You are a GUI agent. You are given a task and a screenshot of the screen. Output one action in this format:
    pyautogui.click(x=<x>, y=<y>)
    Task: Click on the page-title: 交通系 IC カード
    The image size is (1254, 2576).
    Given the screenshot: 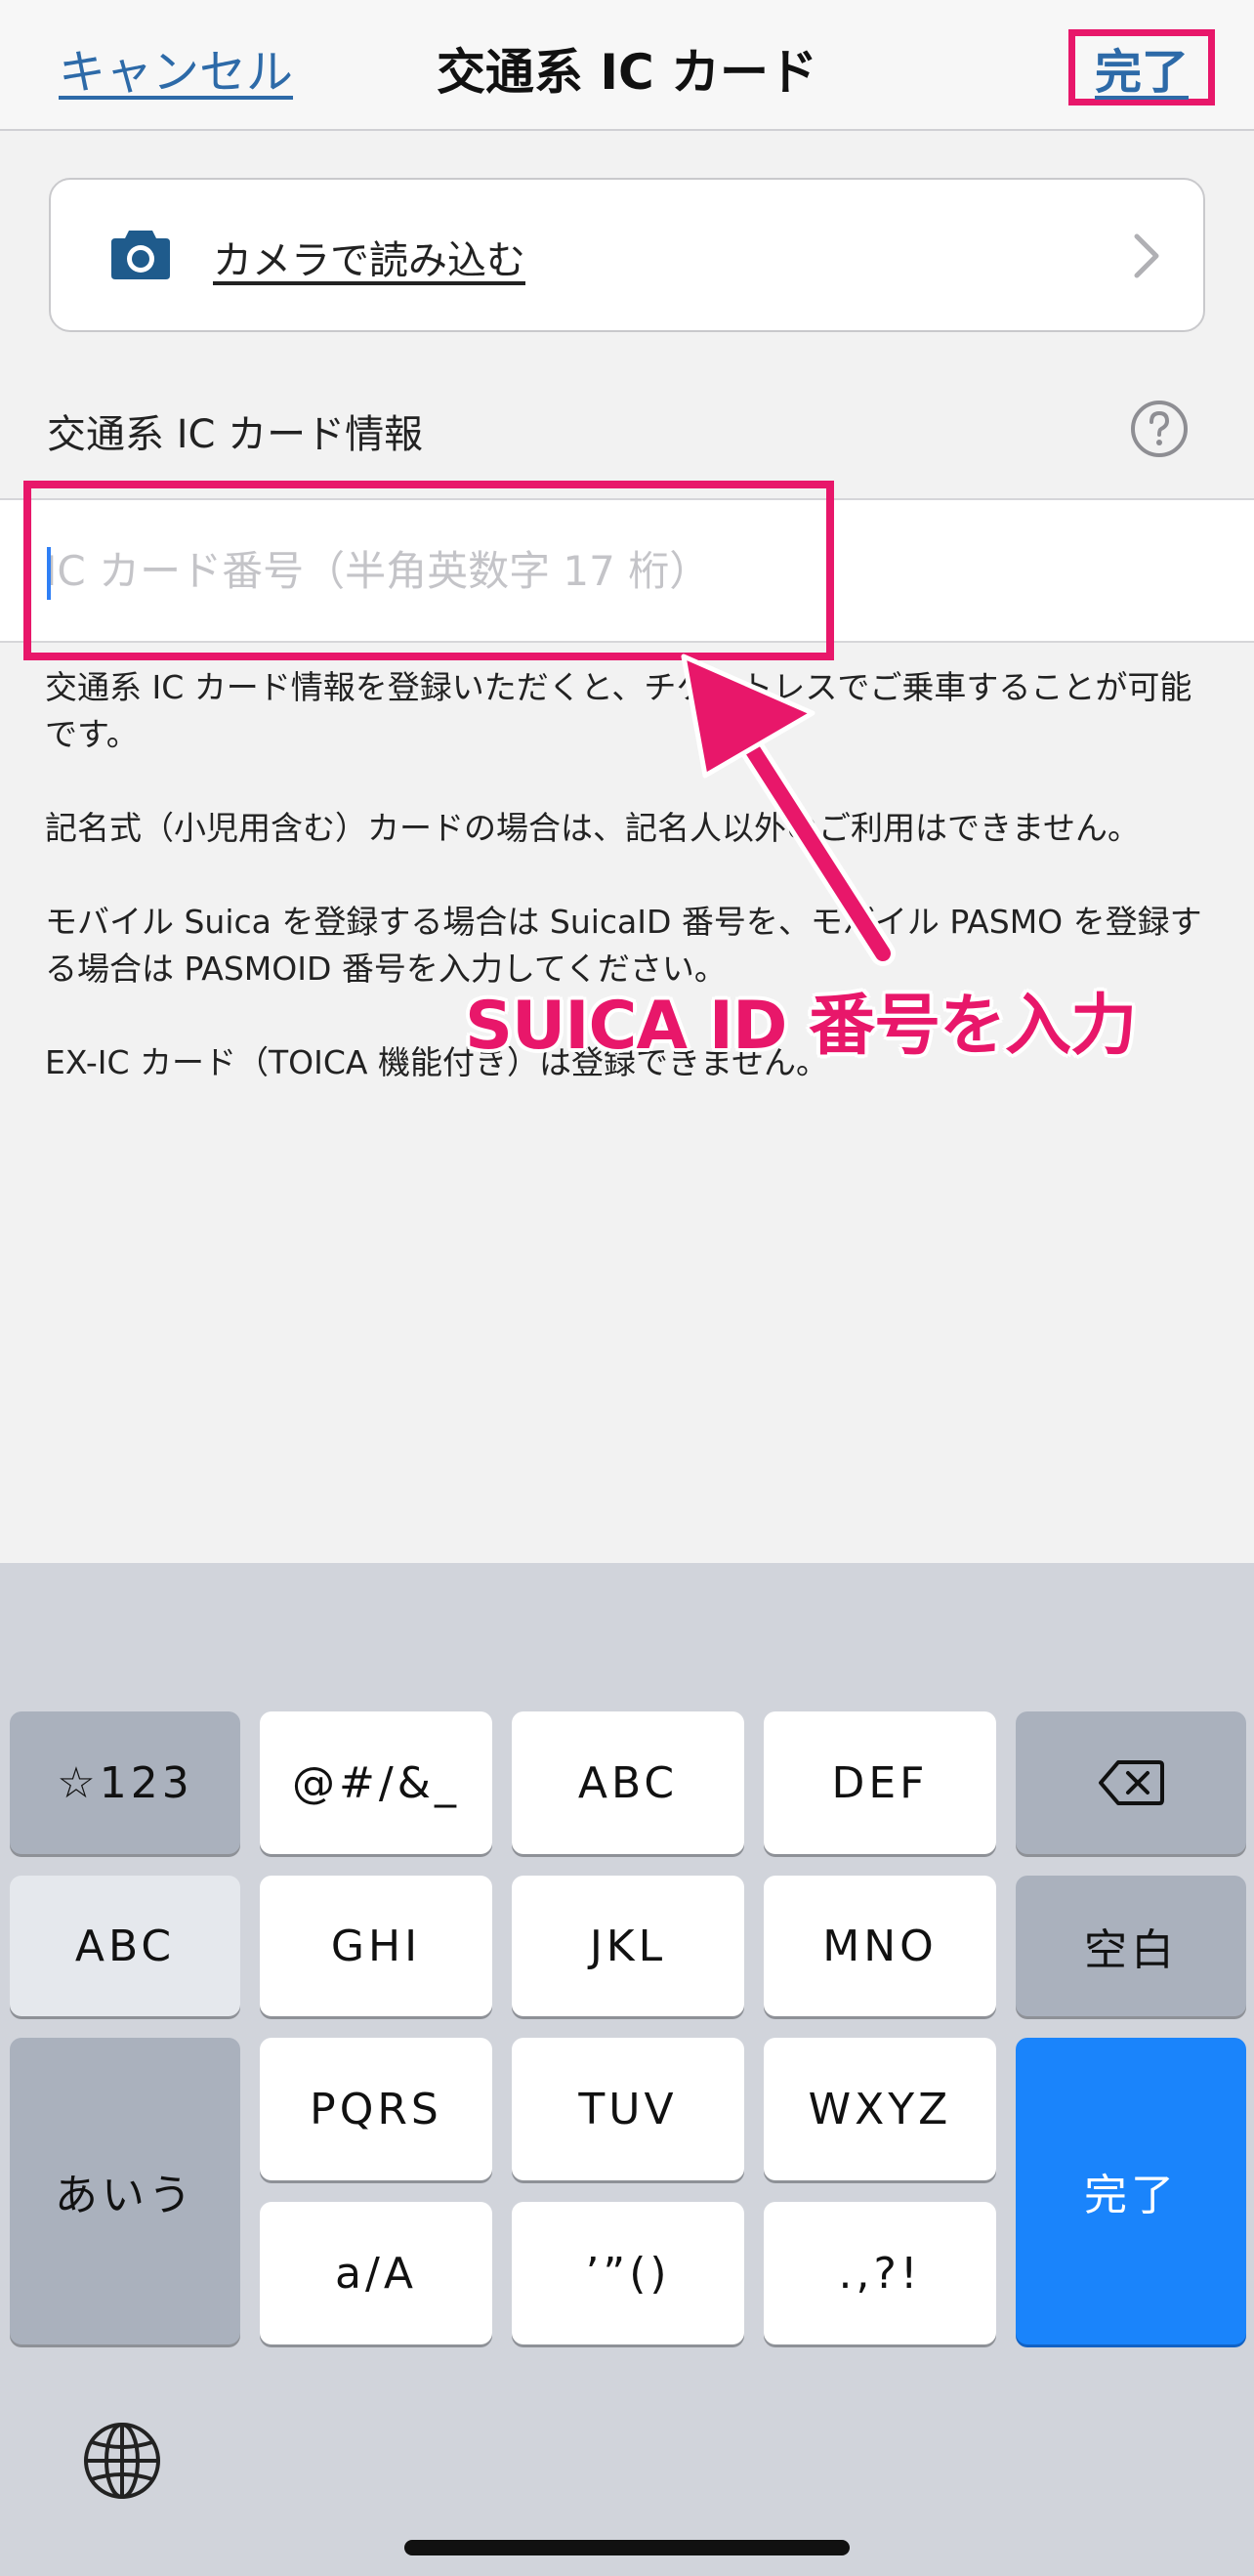 What is the action you would take?
    pyautogui.click(x=627, y=72)
    